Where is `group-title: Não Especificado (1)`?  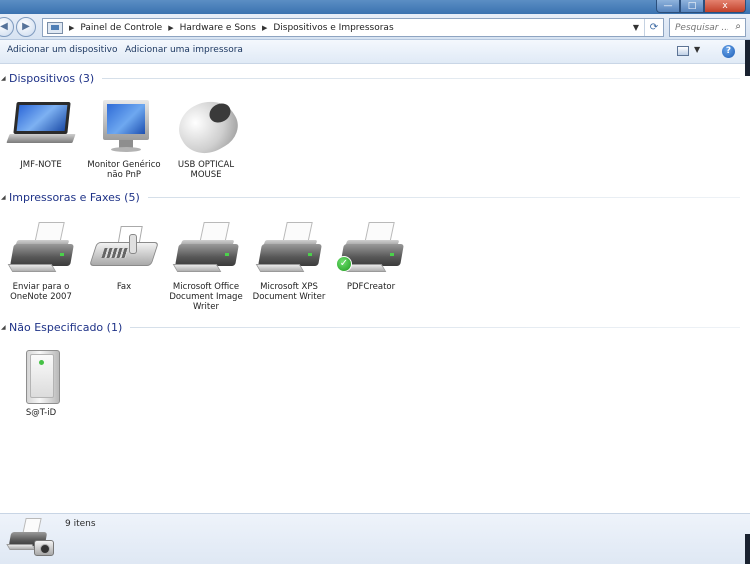
group-title: Não Especificado (1) is located at coordinates (66, 327).